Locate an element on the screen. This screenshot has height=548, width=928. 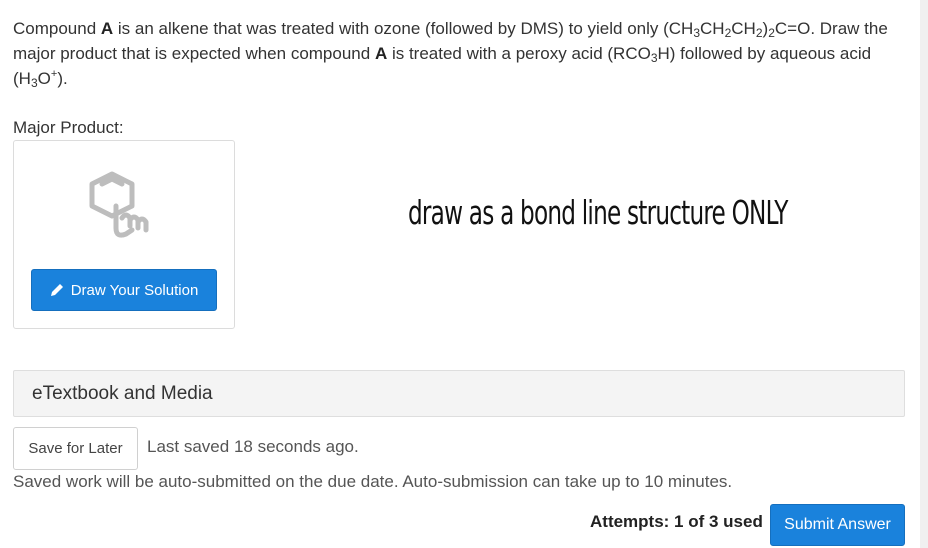
submit-answer-button: Submit Answer is located at coordinates (837, 525).